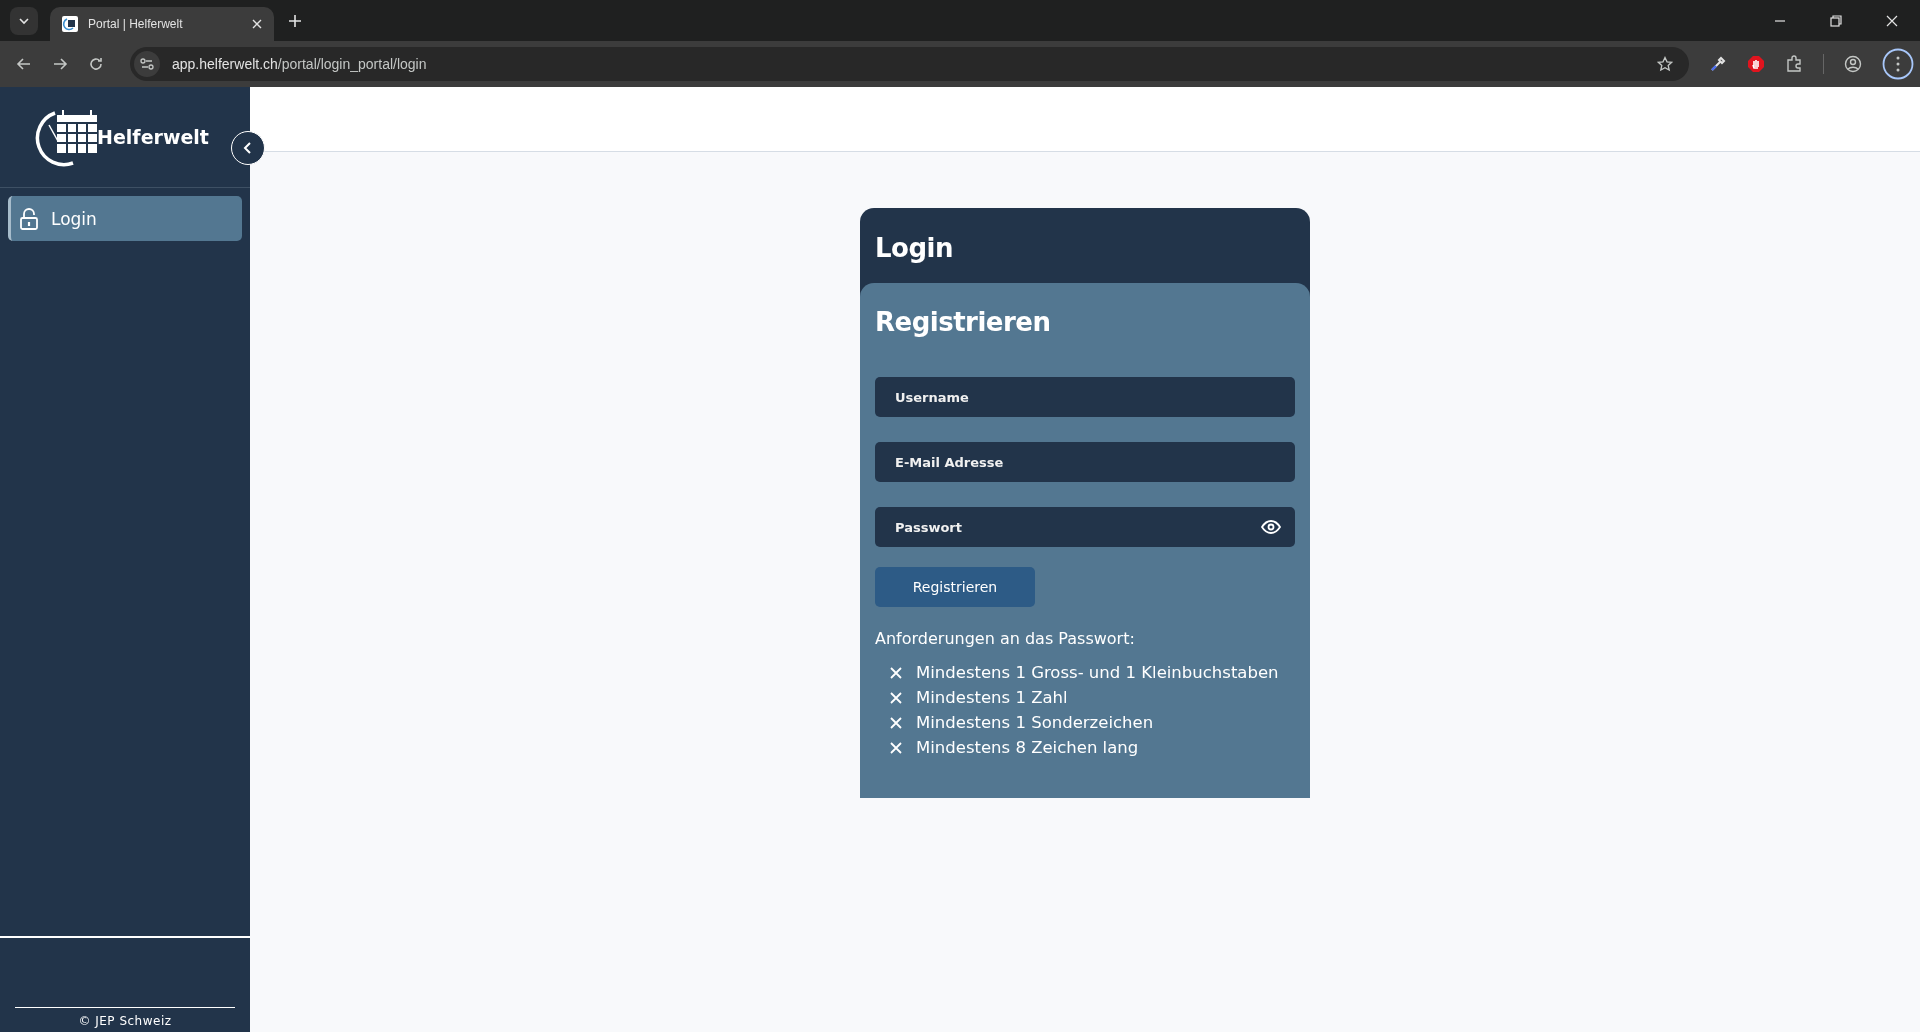 Image resolution: width=1920 pixels, height=1032 pixels. Describe the element at coordinates (299, 64) in the screenshot. I see `url-text: app.helferwelt.ch/portal/login_portal/login` at that location.